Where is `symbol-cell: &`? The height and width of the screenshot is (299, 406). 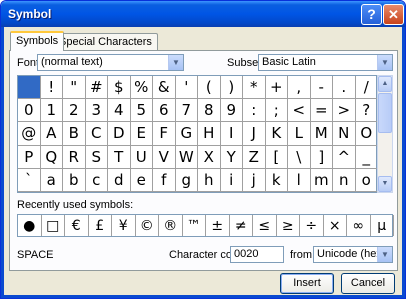
symbol-cell: & is located at coordinates (164, 88).